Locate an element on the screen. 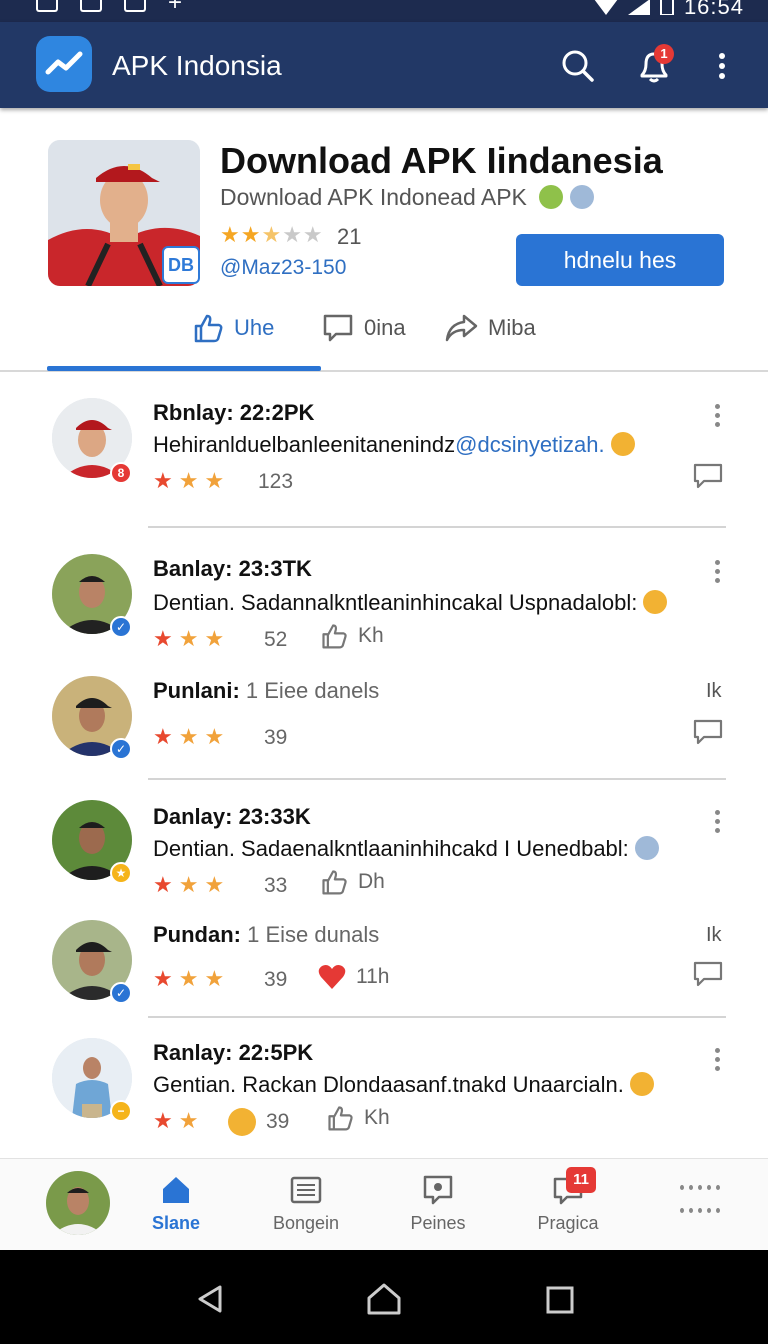 The image size is (768, 1344). app-notification-icon is located at coordinates (91, 6).